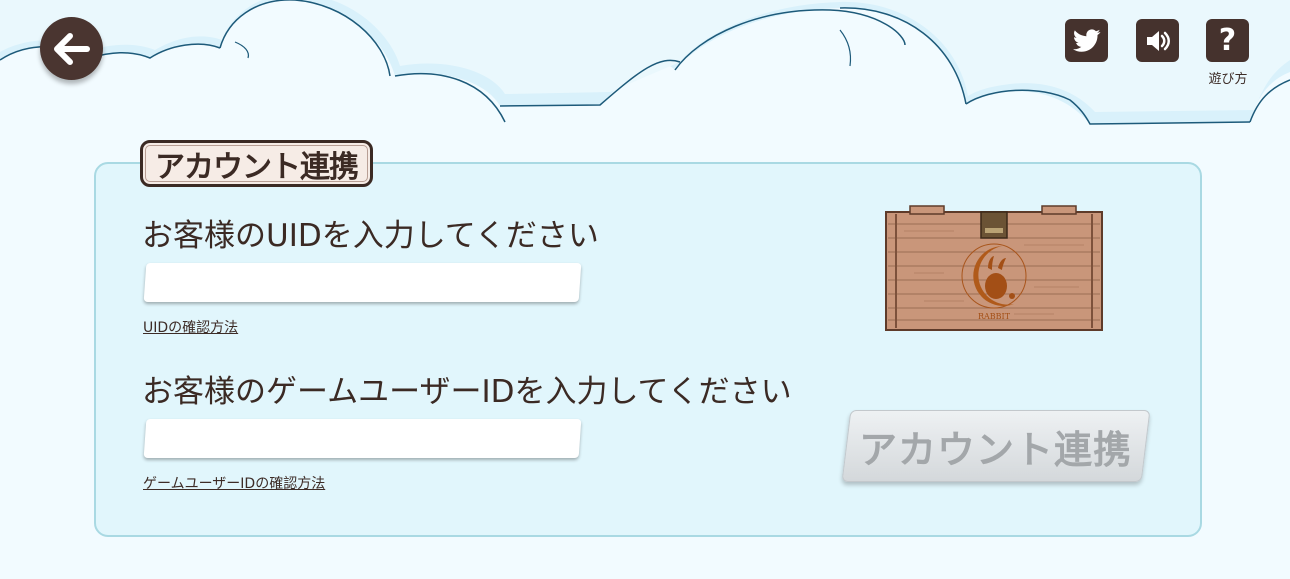 The height and width of the screenshot is (579, 1290). Describe the element at coordinates (370, 236) in the screenshot. I see `uid-label: お客様のUIDを入力してください` at that location.